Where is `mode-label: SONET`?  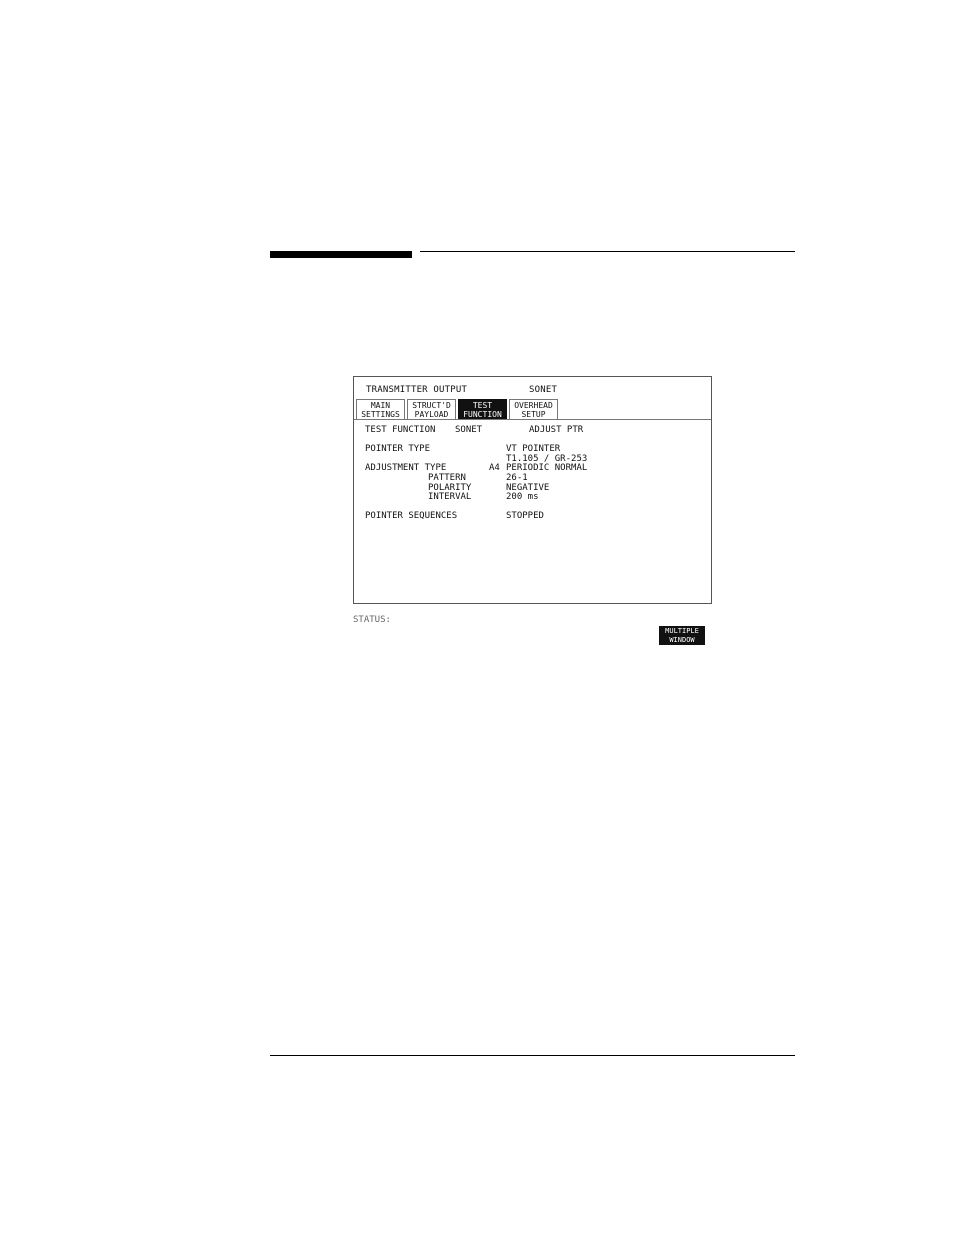
mode-label: SONET is located at coordinates (543, 390).